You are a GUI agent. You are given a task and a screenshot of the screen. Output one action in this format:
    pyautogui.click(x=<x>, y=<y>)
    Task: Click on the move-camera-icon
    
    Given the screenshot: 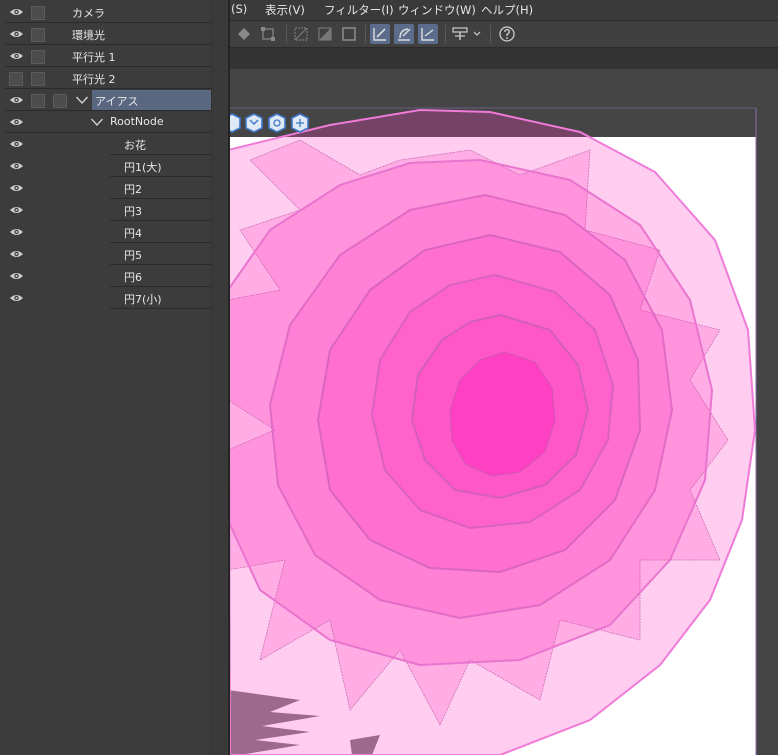 What is the action you would take?
    pyautogui.click(x=254, y=123)
    